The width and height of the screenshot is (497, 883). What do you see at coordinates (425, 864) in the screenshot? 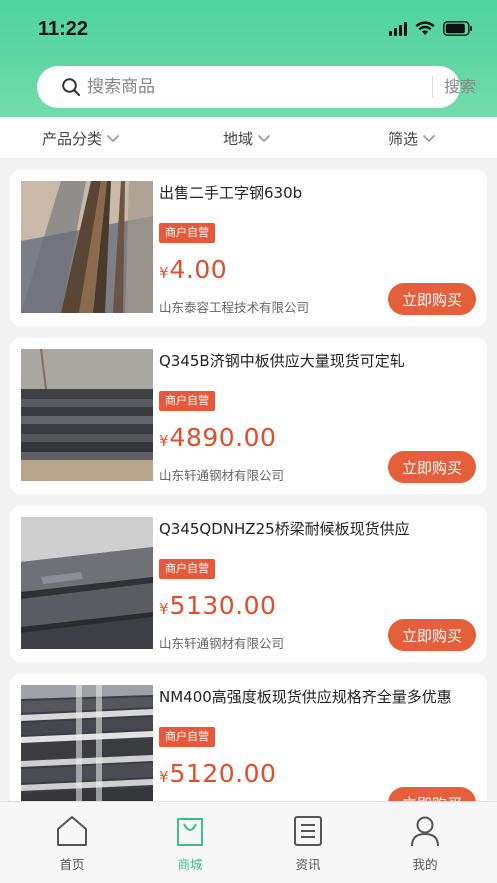
I see `tab-mine-label: 我的` at bounding box center [425, 864].